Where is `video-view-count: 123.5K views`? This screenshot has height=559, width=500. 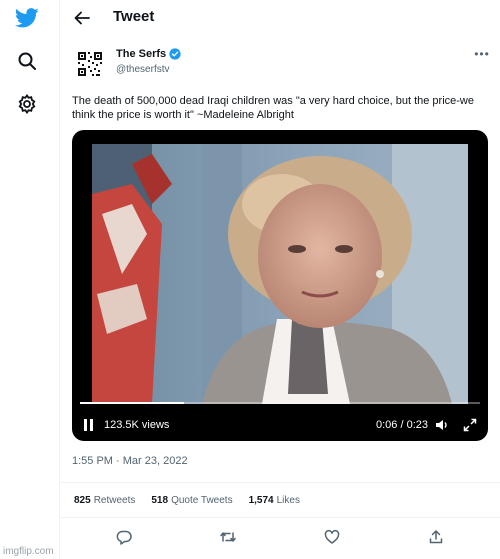
video-view-count: 123.5K views is located at coordinates (137, 425).